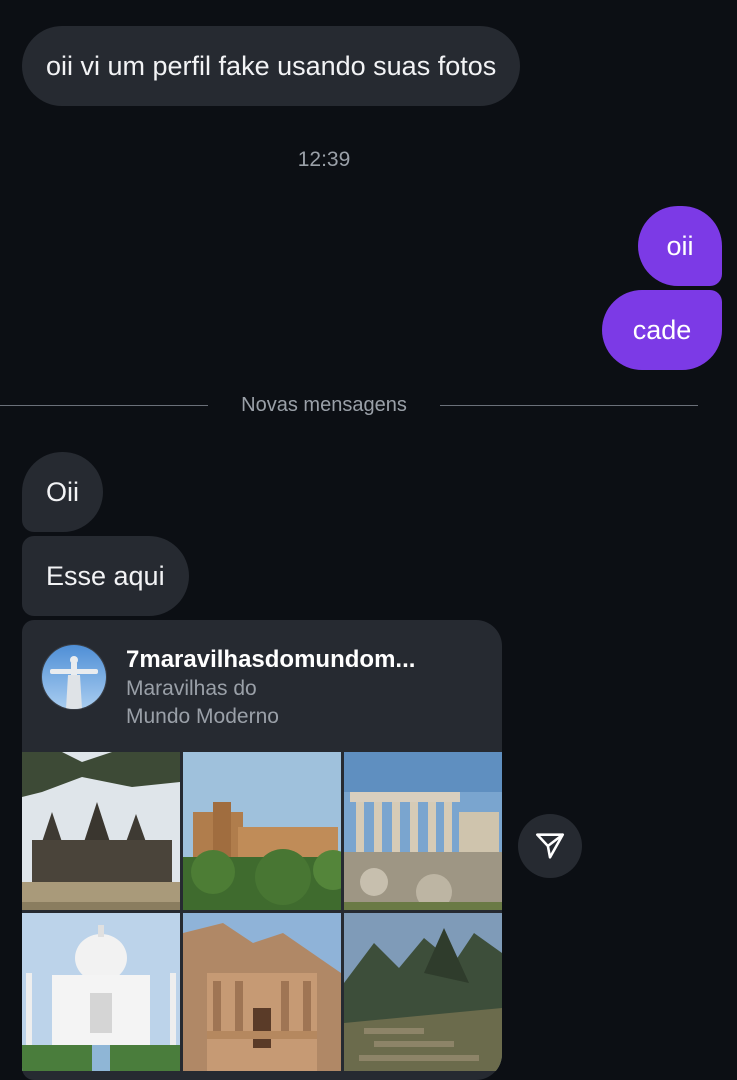 This screenshot has height=1080, width=737. Describe the element at coordinates (101, 831) in the screenshot. I see `grid-photo-angkor-wat` at that location.